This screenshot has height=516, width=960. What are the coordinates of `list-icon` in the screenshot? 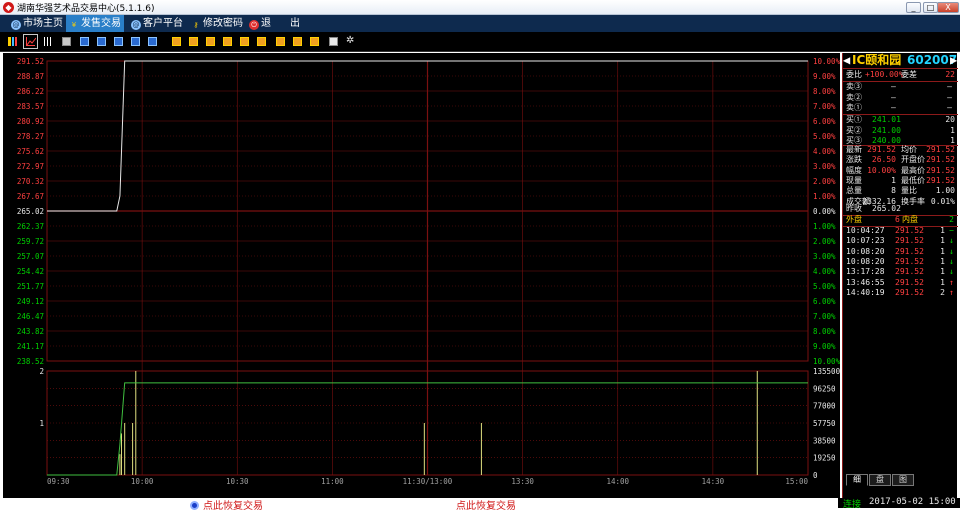 It's located at (101, 41).